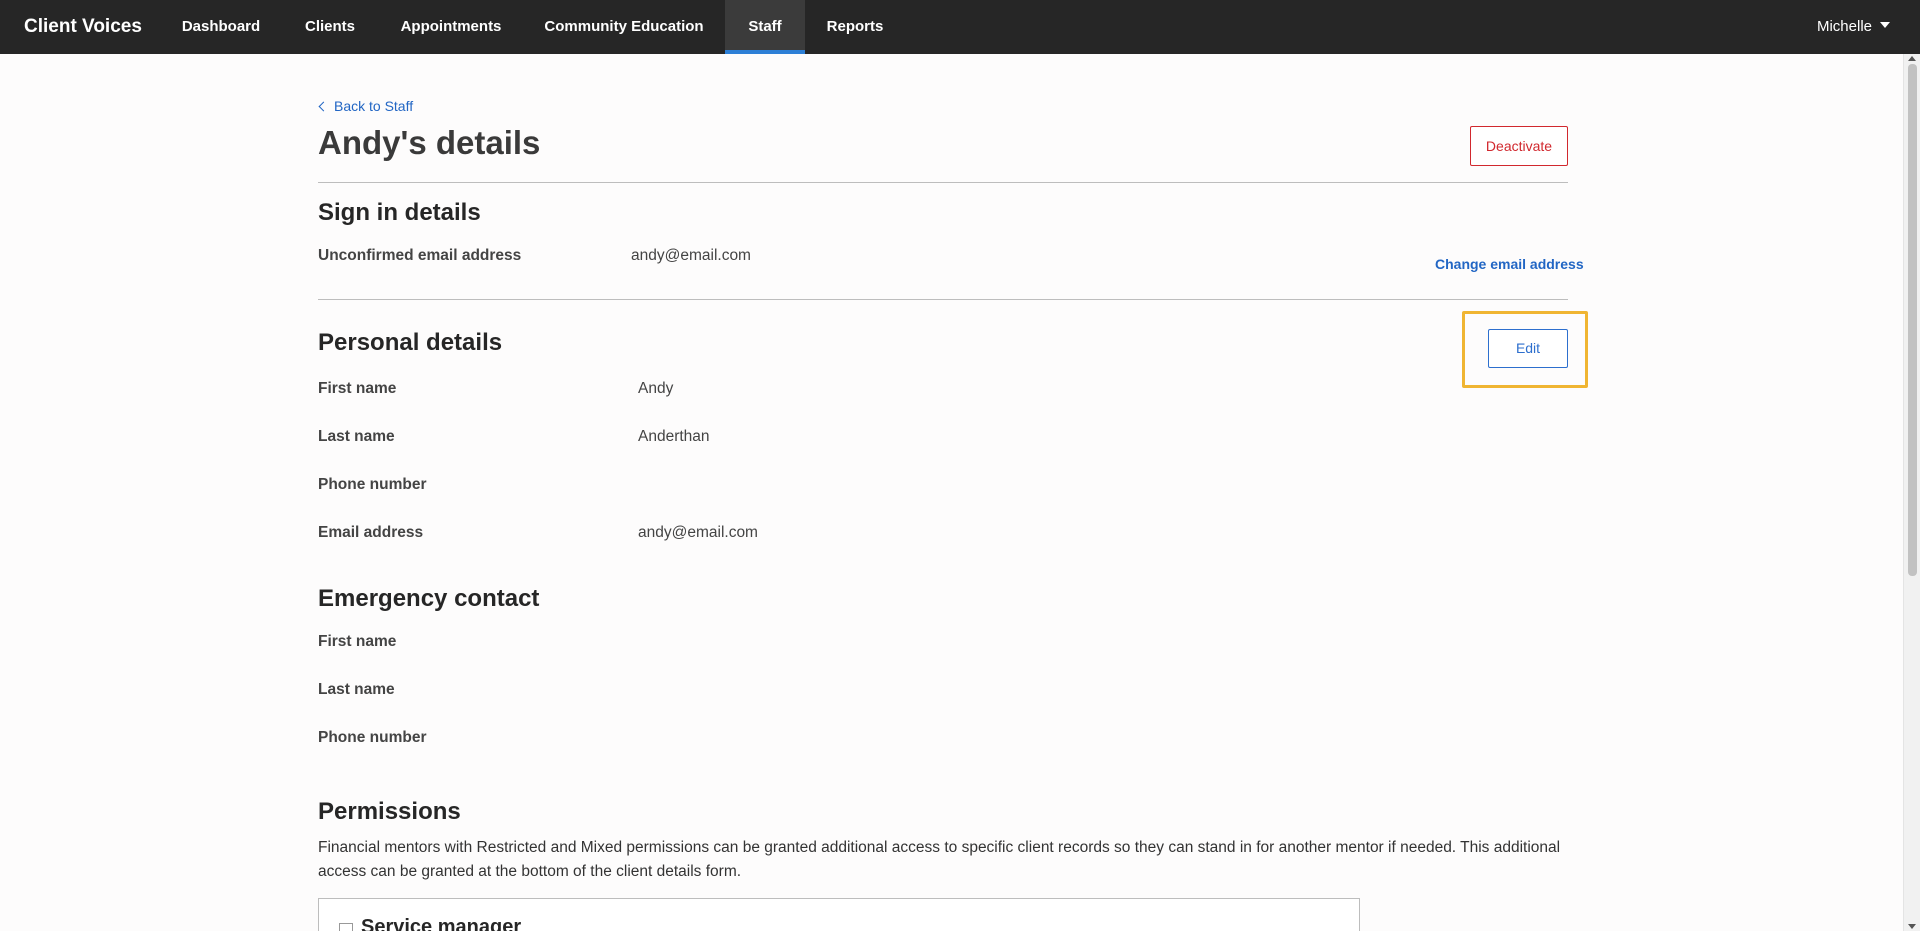 The width and height of the screenshot is (1920, 931). What do you see at coordinates (323, 106) in the screenshot?
I see `chevron-left-icon` at bounding box center [323, 106].